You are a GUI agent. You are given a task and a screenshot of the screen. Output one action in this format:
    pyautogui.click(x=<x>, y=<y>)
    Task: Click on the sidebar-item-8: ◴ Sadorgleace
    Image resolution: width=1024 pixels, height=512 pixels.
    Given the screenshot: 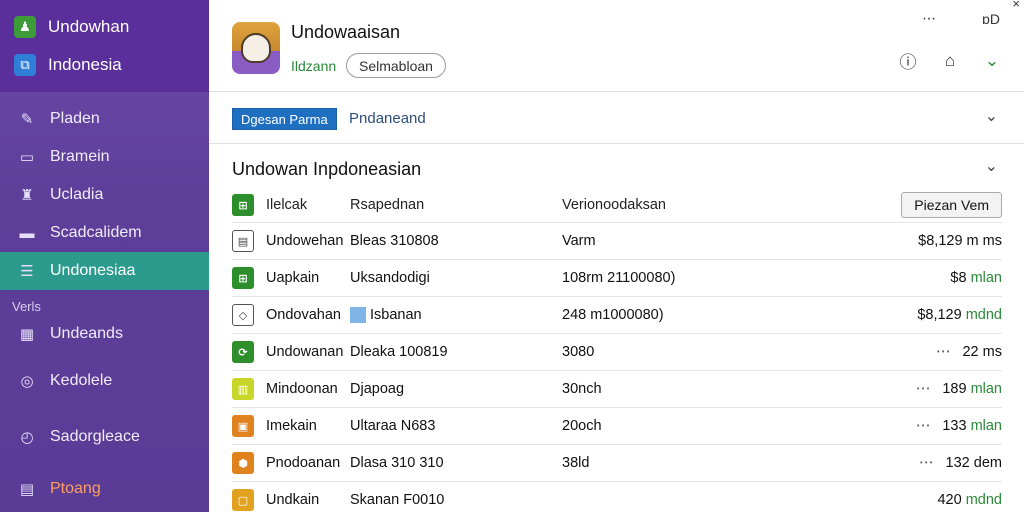 What is the action you would take?
    pyautogui.click(x=104, y=437)
    